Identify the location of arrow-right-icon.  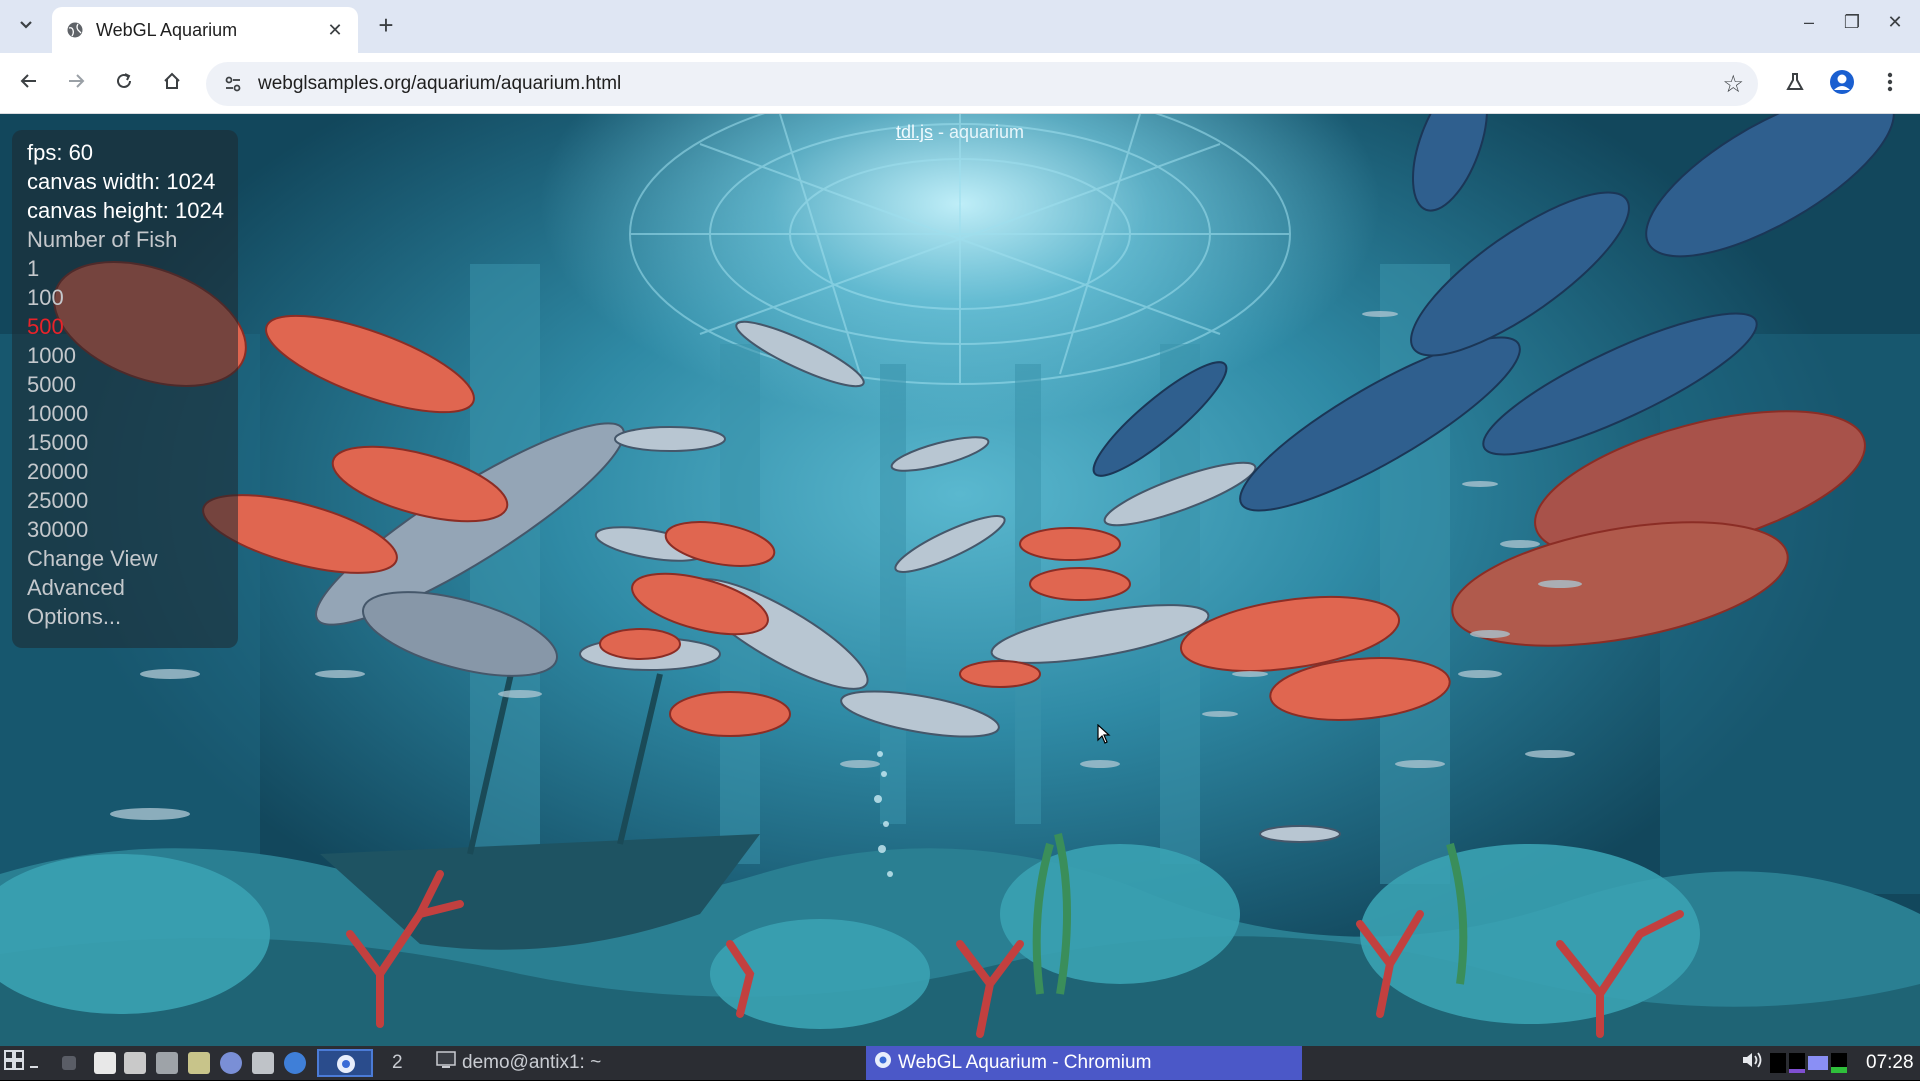
(76, 84).